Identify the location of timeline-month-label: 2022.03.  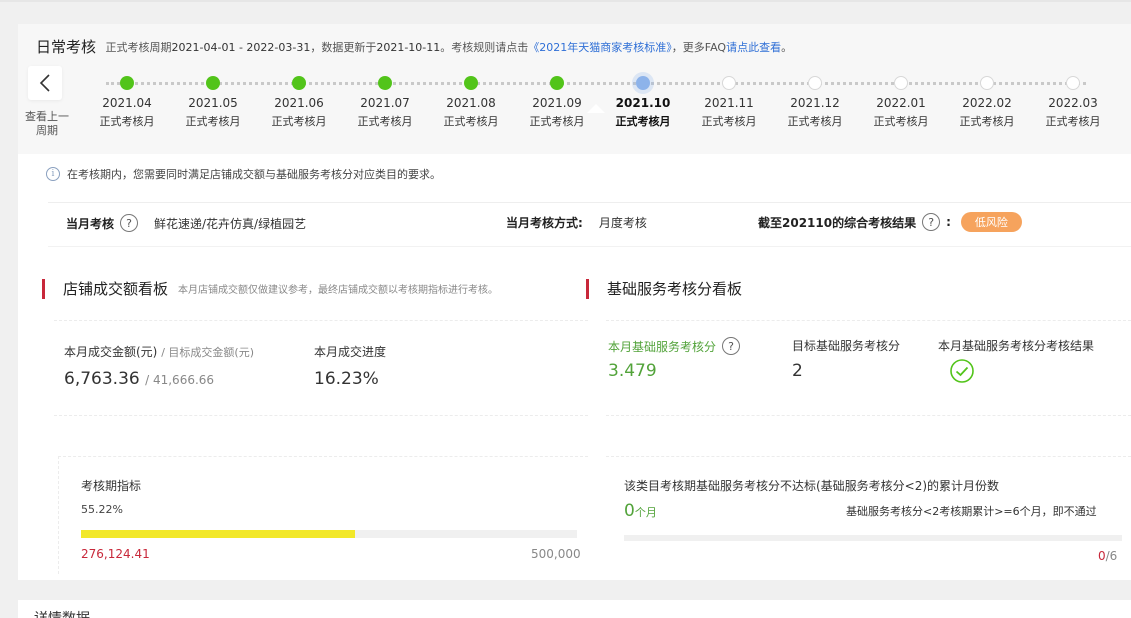
(1073, 103).